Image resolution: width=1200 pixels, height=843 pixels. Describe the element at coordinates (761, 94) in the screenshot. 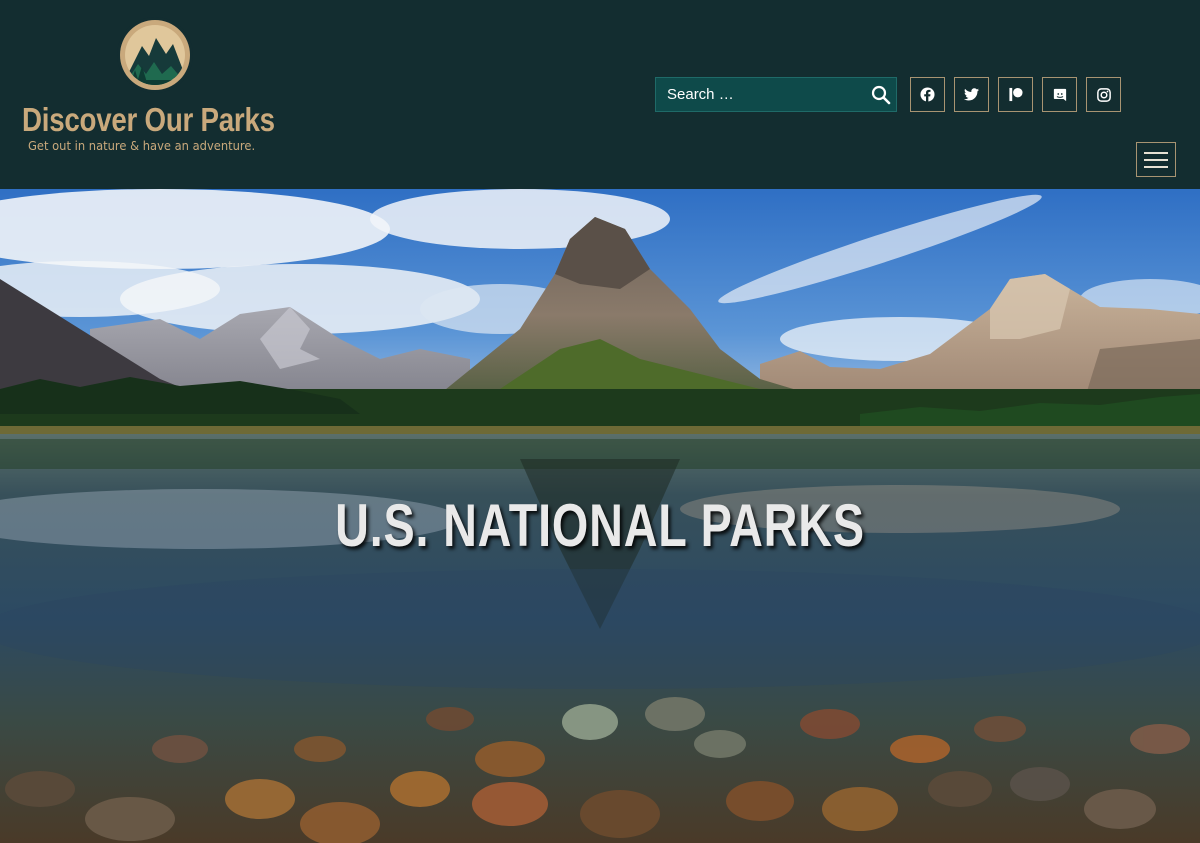

I see `search-input` at that location.